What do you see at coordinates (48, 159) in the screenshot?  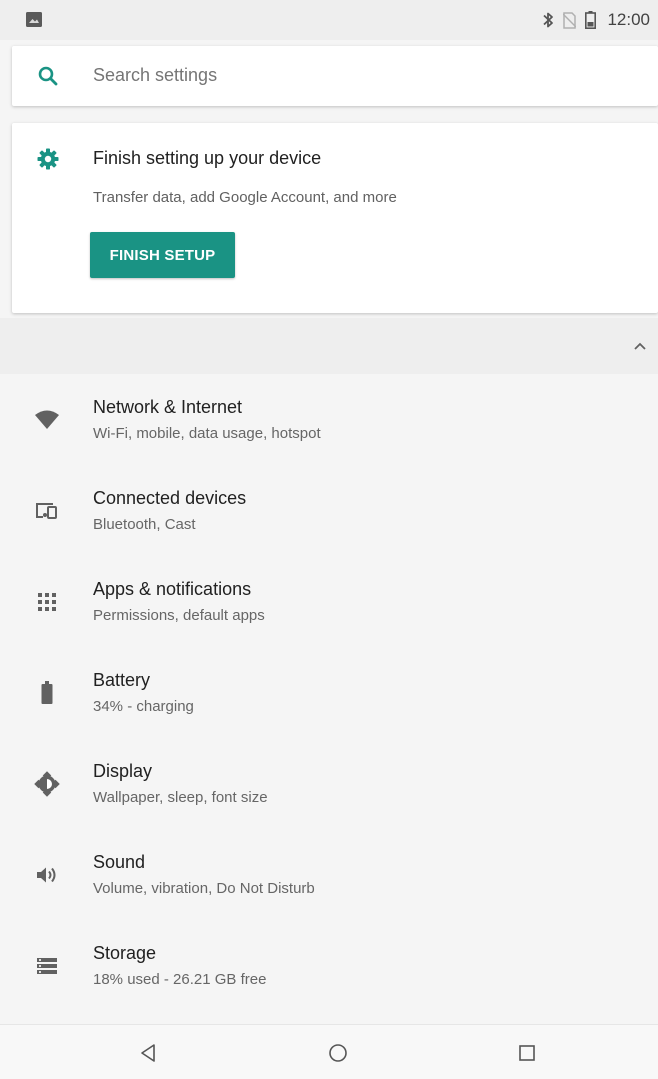 I see `gear-icon` at bounding box center [48, 159].